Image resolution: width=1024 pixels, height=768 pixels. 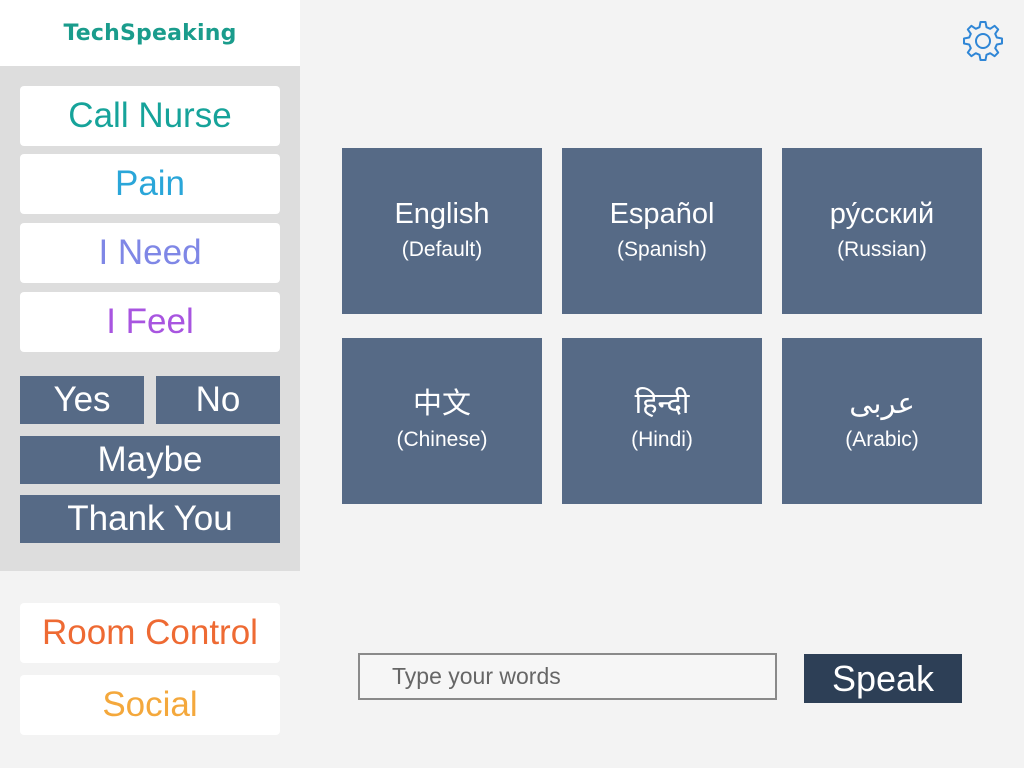 I want to click on language-name: Español, so click(x=662, y=214).